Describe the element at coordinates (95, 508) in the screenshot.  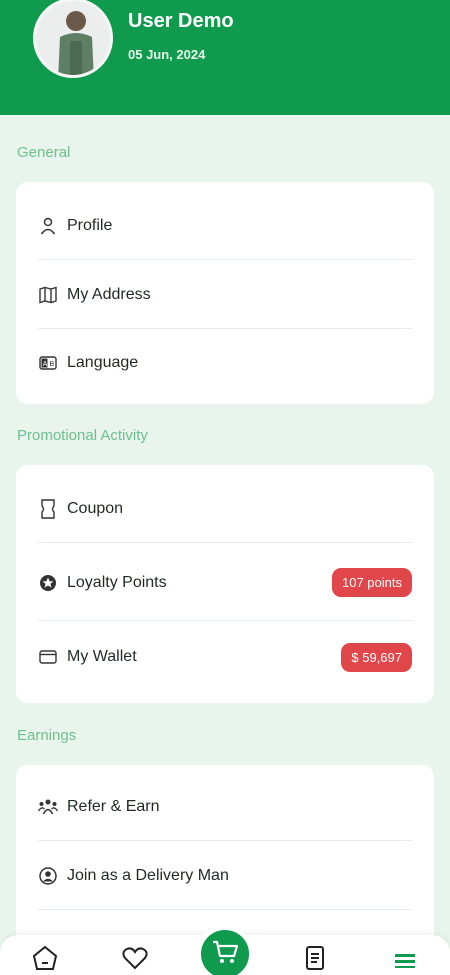
I see `menu-item-label: Coupon` at that location.